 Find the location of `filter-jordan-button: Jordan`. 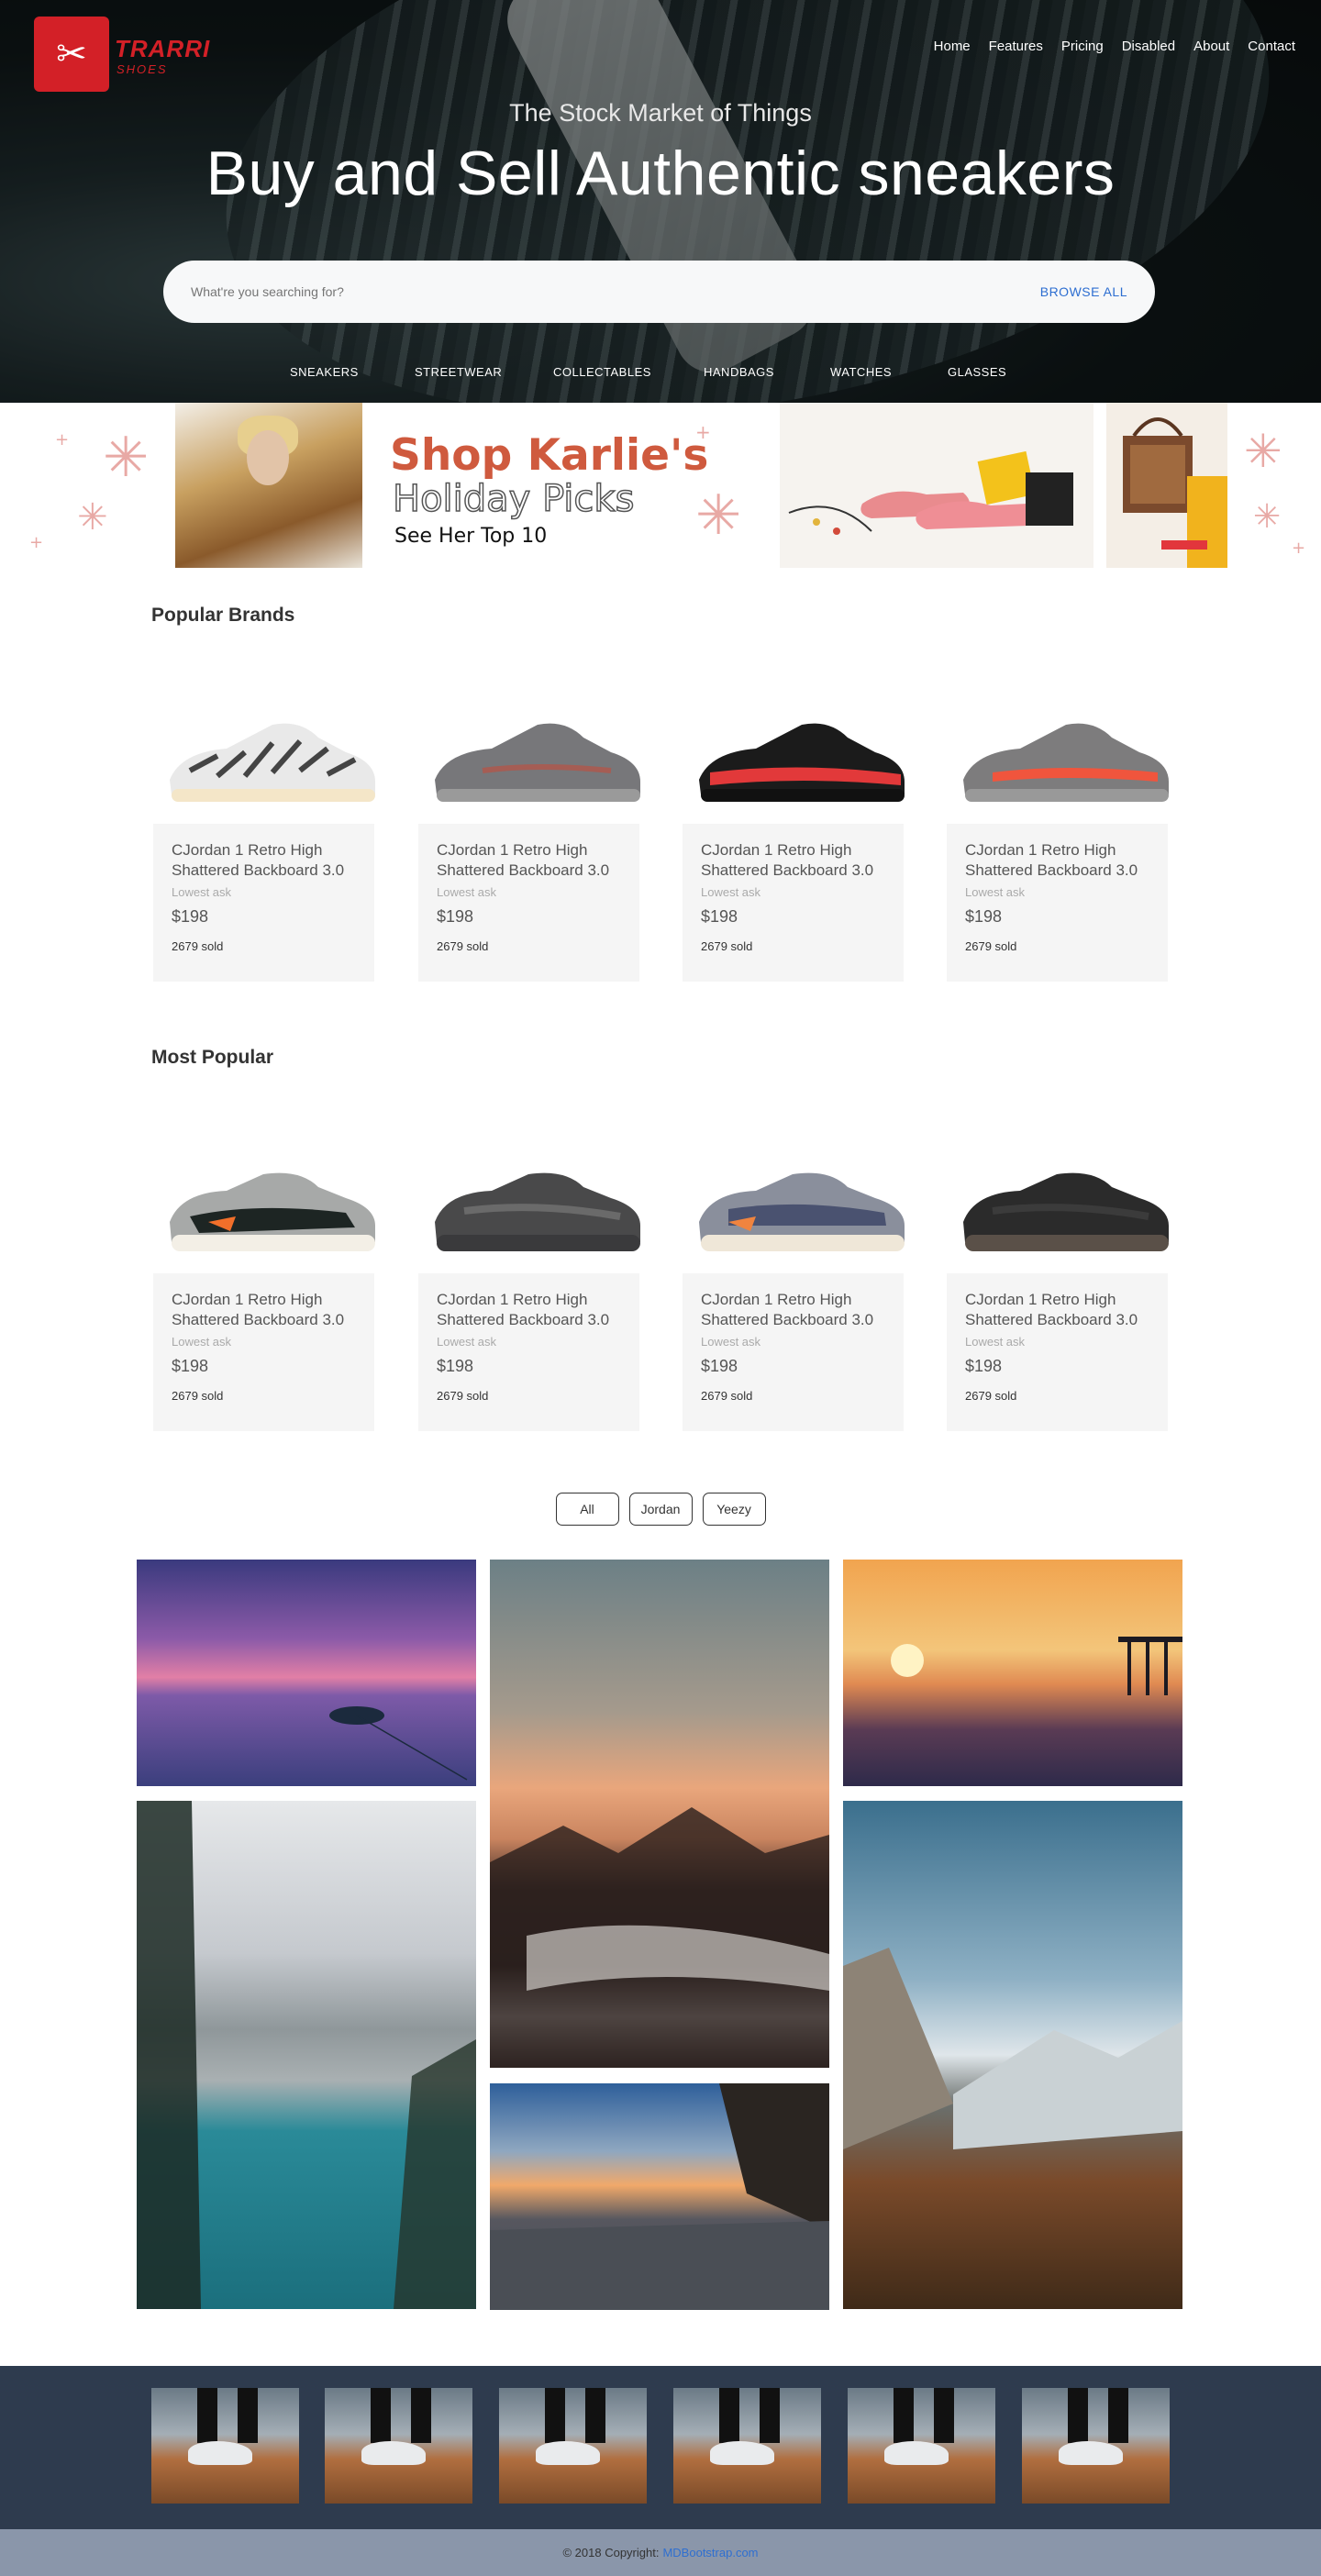

filter-jordan-button: Jordan is located at coordinates (660, 1509).